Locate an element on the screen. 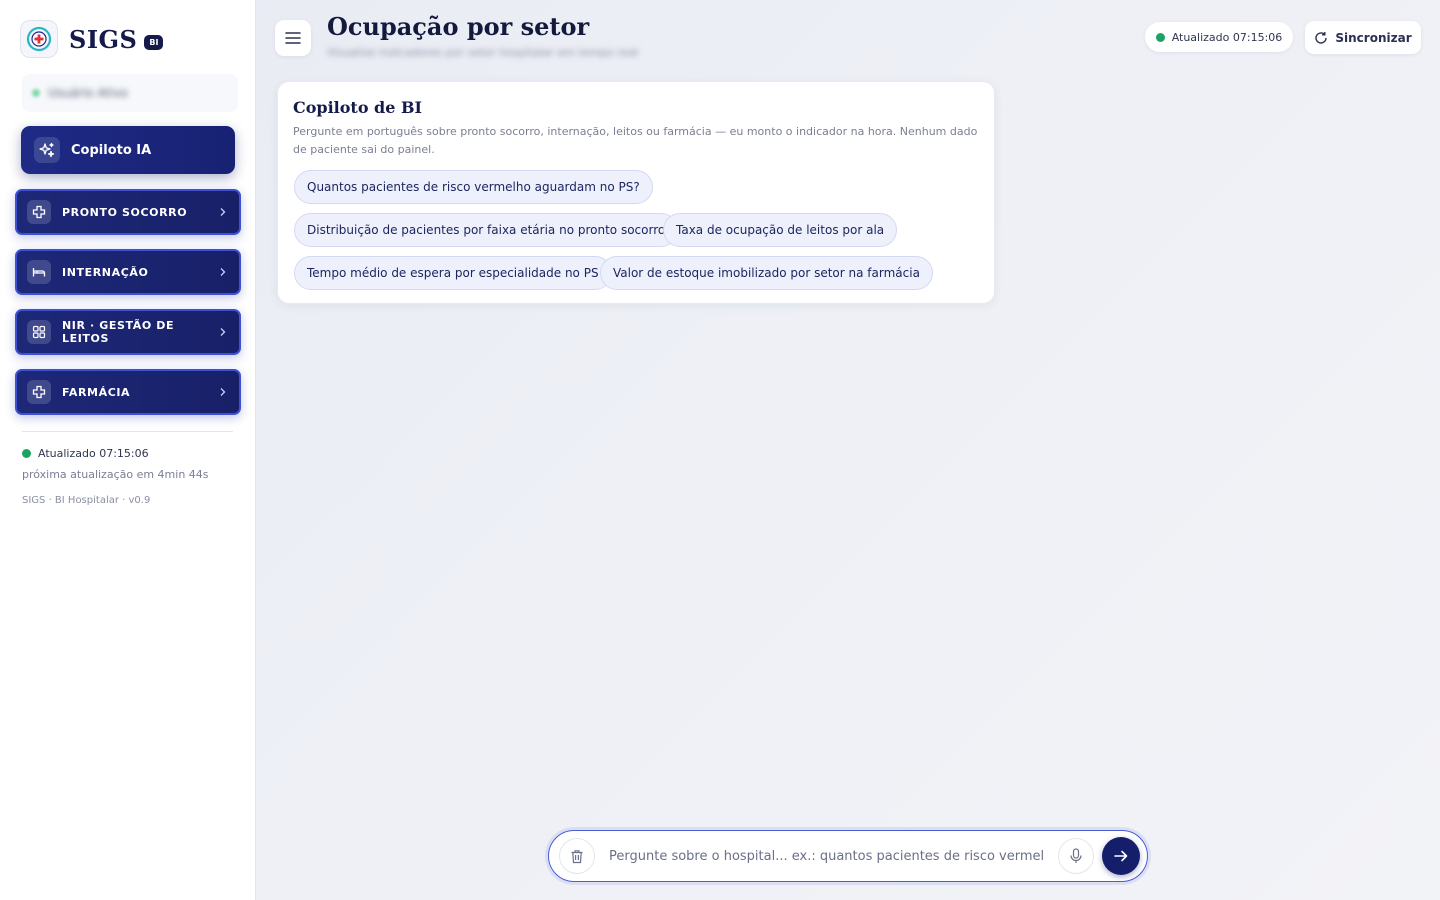 This screenshot has height=900, width=1440. sparkles-icon is located at coordinates (47, 150).